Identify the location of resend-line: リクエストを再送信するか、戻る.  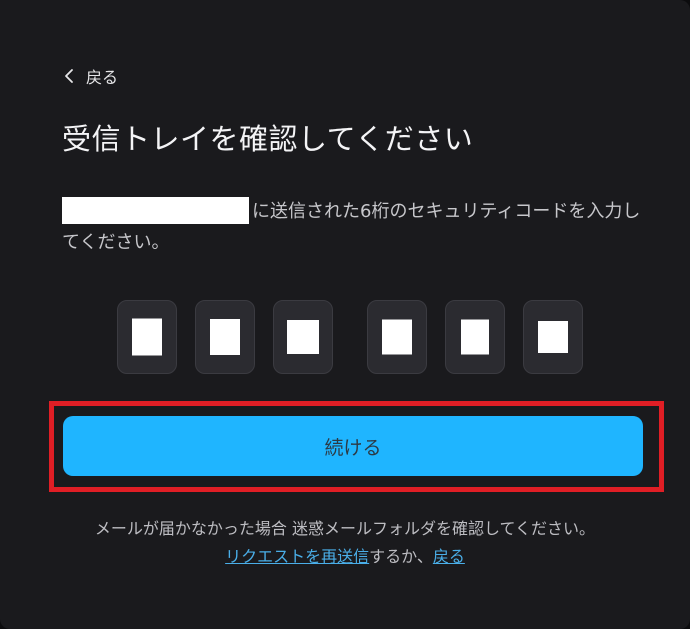
(345, 557).